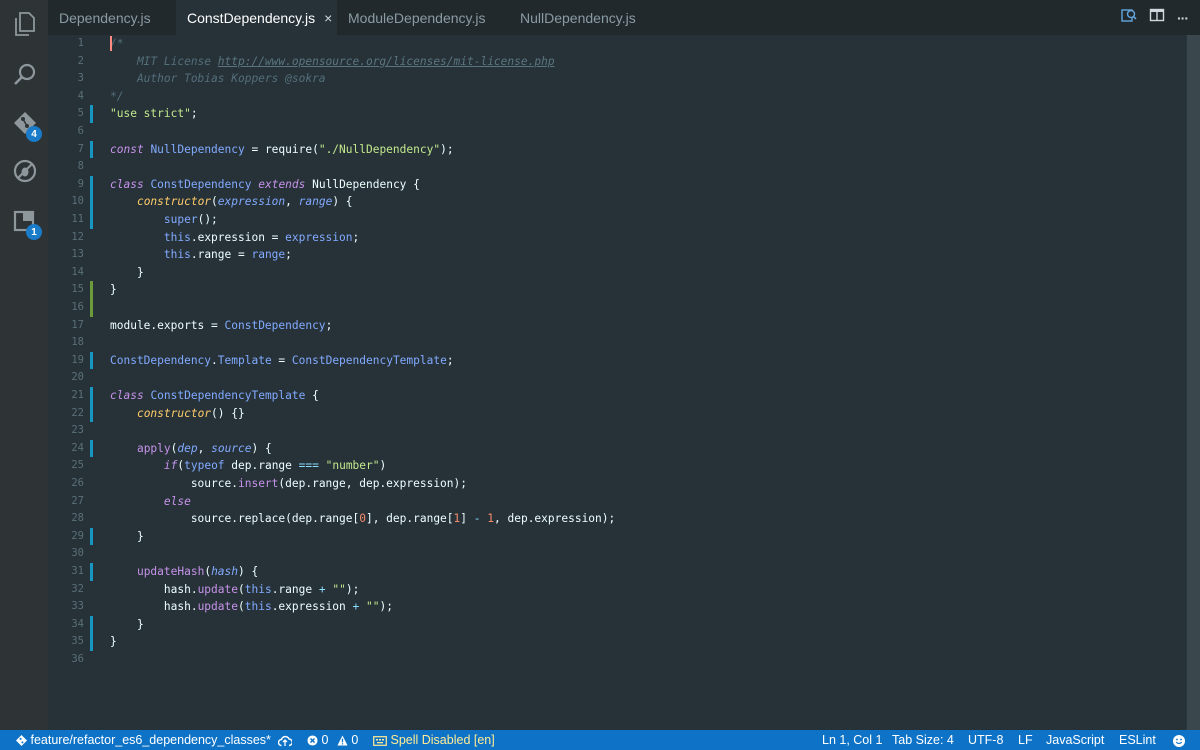  I want to click on code-line: 33 hash.update(this.expression + "");, so click(613, 607).